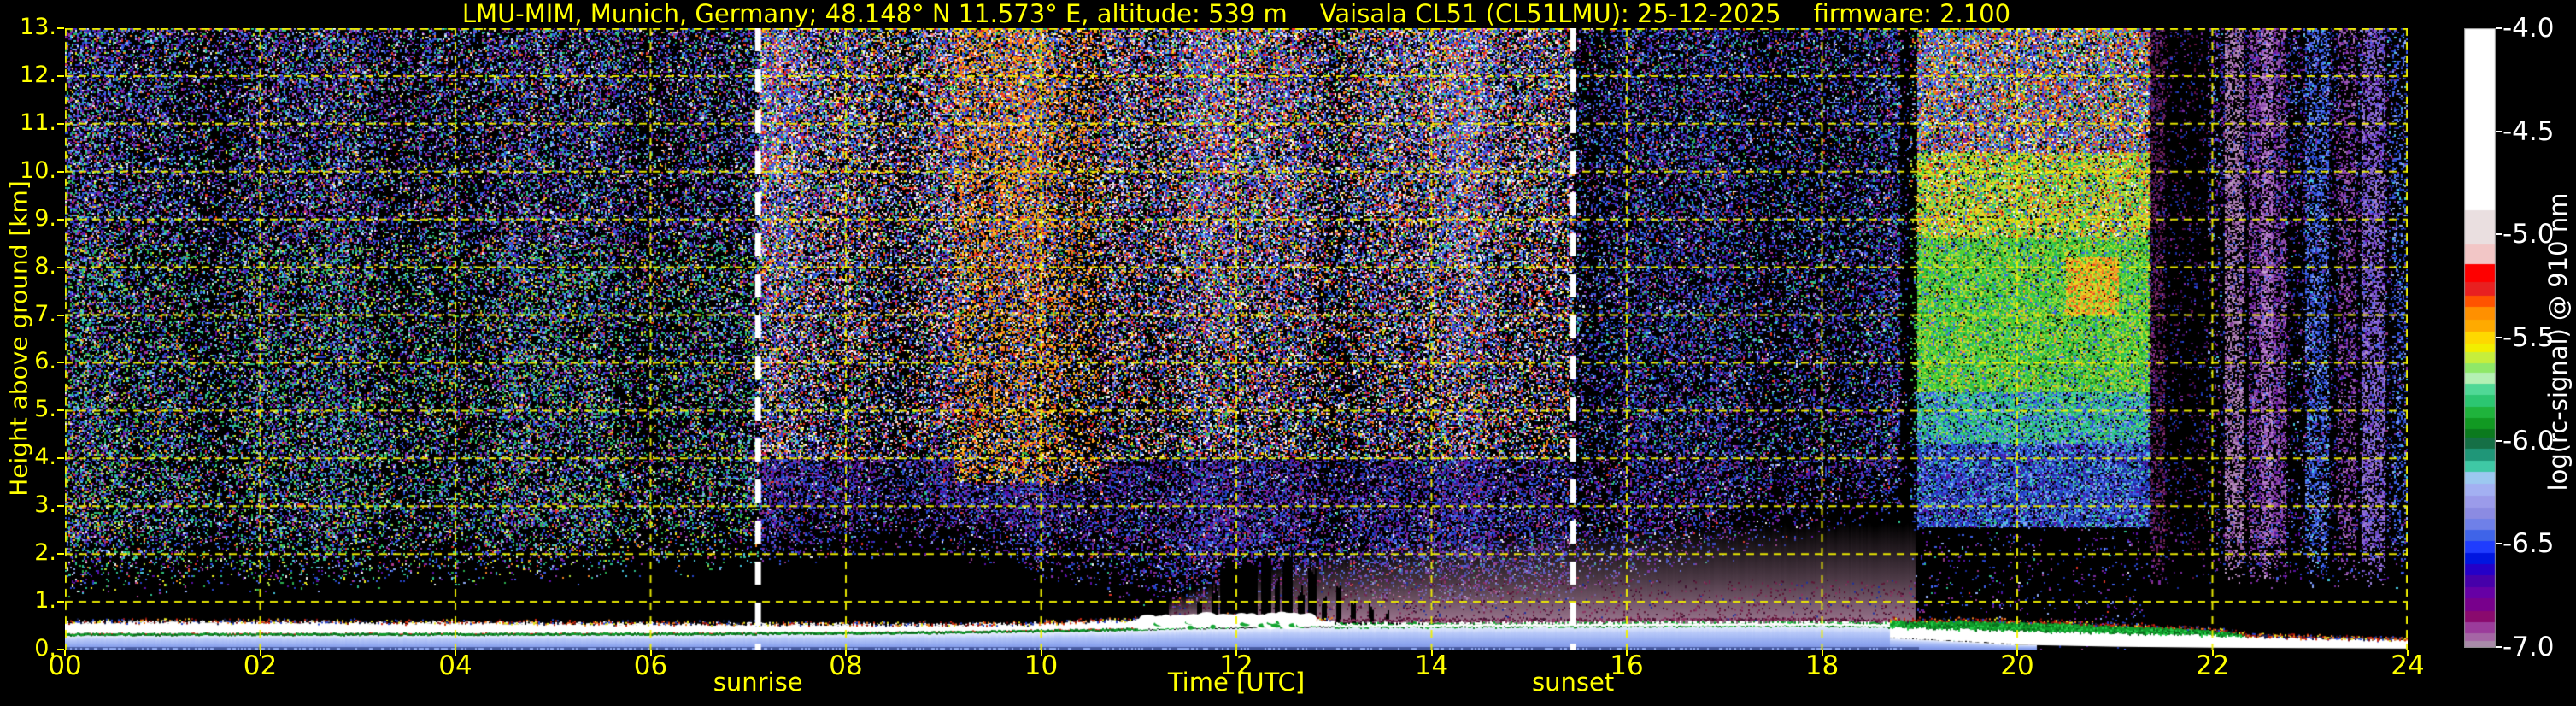  Describe the element at coordinates (45, 361) in the screenshot. I see `y-tick-label: 6.` at that location.